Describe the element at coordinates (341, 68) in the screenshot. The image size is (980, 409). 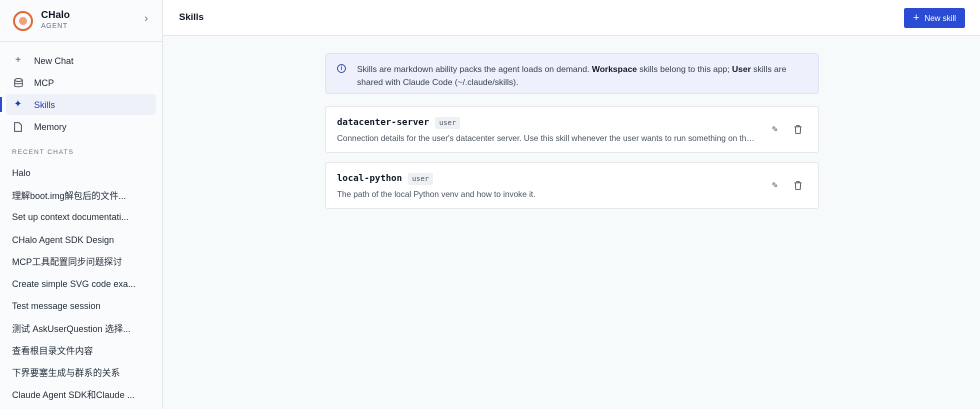
I see `info-icon: i` at that location.